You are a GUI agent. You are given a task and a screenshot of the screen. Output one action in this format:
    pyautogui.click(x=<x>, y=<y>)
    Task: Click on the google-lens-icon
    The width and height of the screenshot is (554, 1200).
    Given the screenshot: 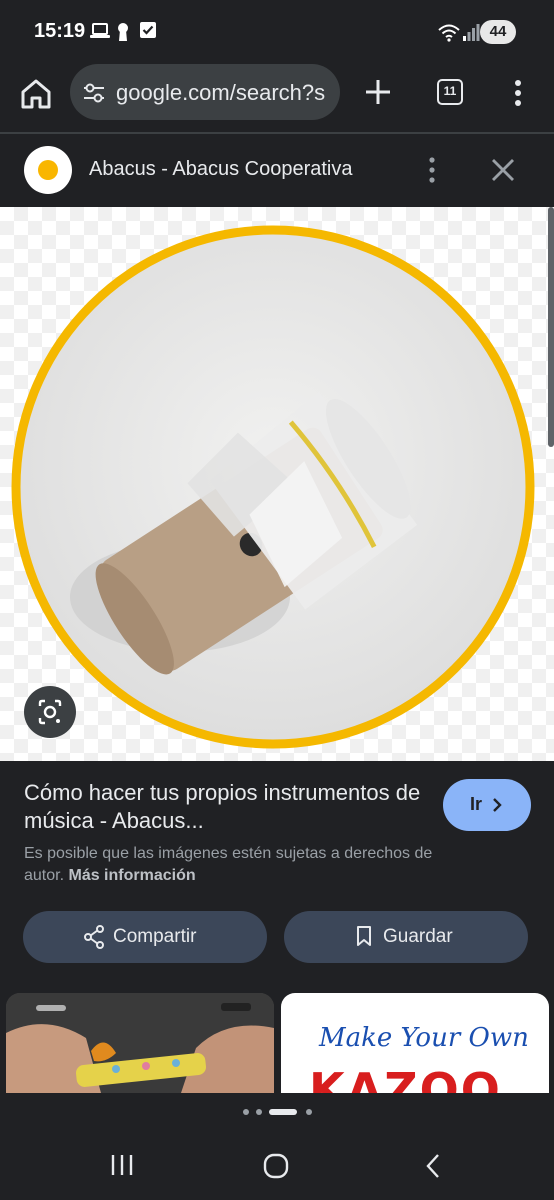 What is the action you would take?
    pyautogui.click(x=50, y=712)
    